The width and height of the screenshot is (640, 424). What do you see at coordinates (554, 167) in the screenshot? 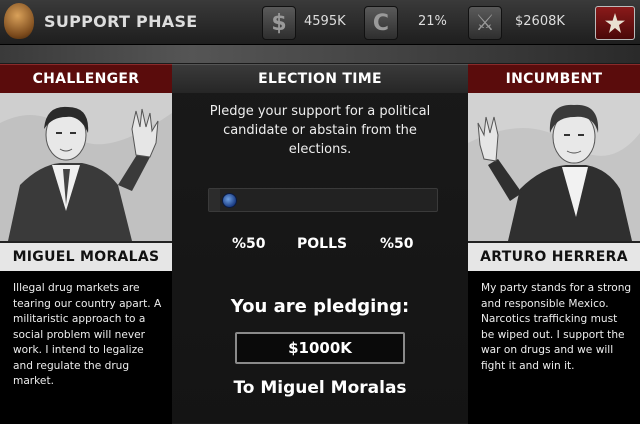
I see `incumbent-portrait` at bounding box center [554, 167].